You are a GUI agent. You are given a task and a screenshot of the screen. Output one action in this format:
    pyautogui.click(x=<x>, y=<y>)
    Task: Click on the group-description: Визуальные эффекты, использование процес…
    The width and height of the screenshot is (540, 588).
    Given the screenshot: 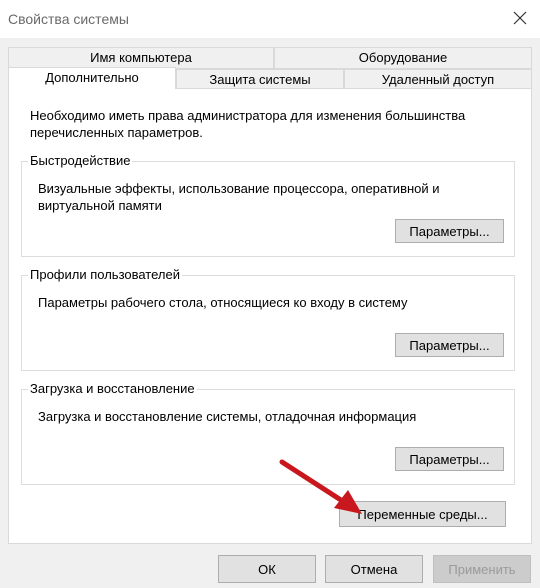 What is the action you would take?
    pyautogui.click(x=239, y=197)
    